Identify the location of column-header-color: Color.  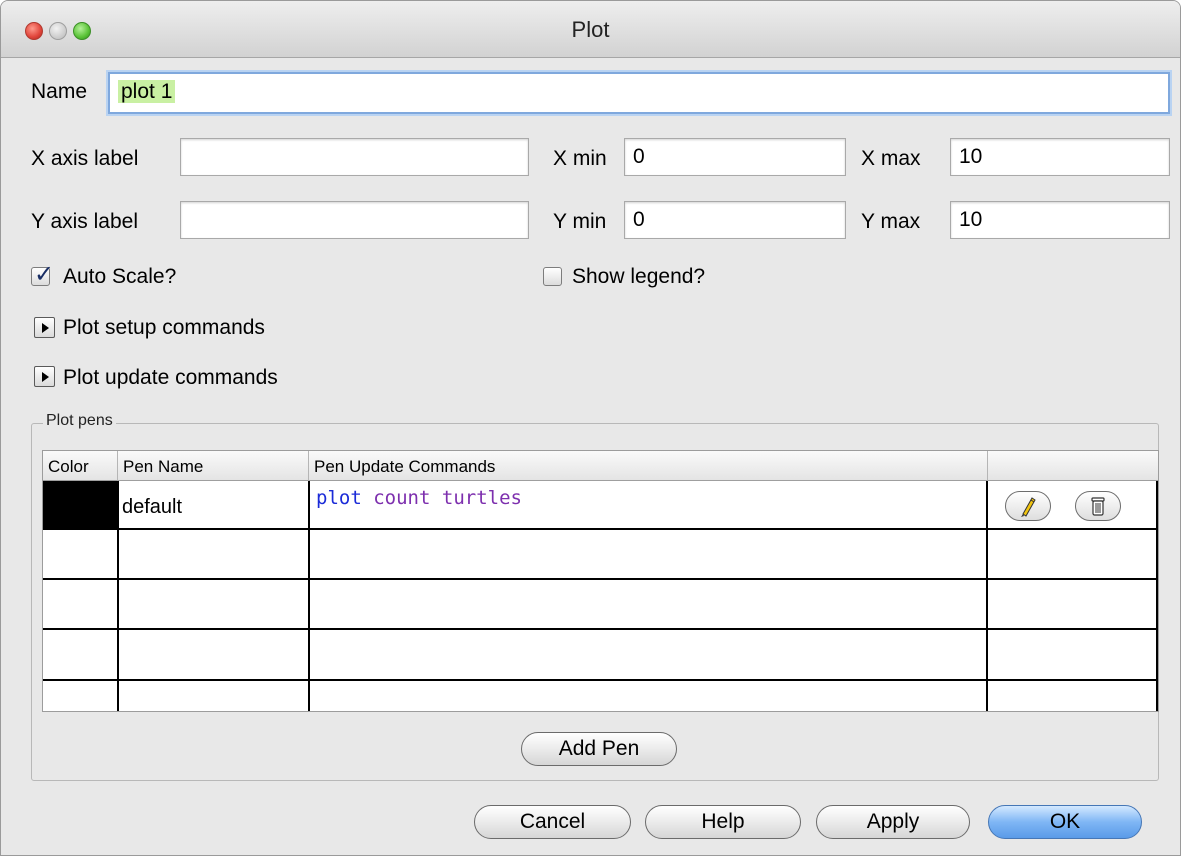
(80, 466).